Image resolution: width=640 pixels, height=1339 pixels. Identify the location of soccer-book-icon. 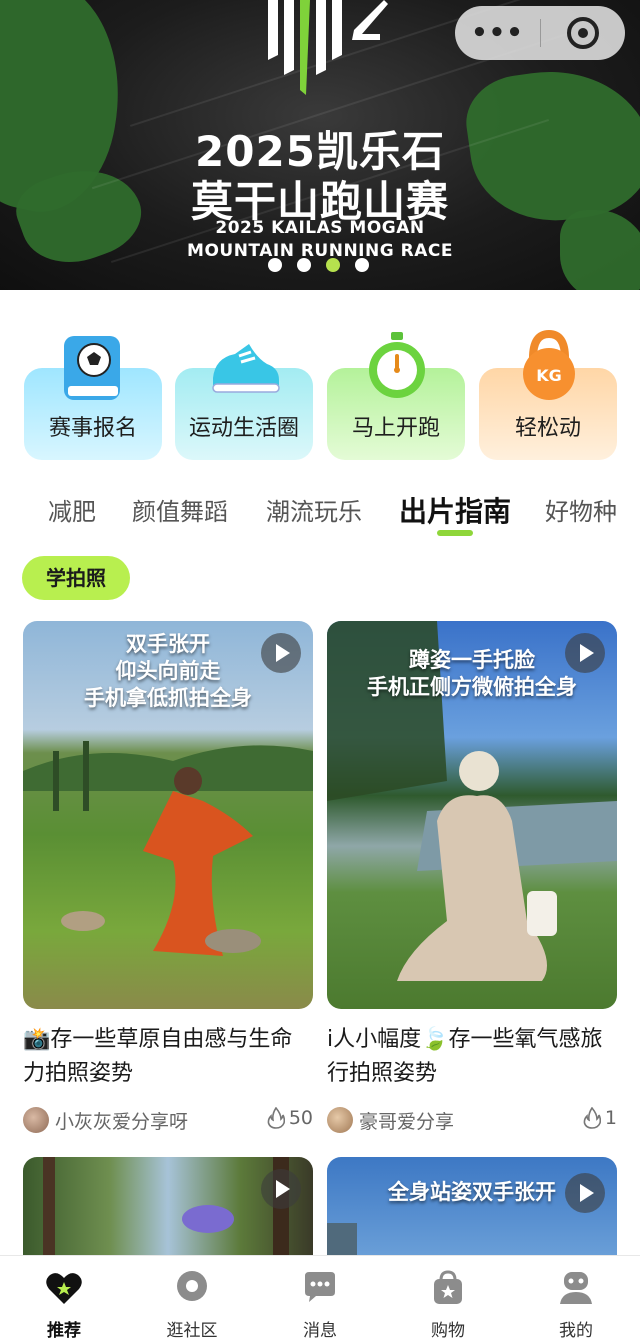
(92, 368).